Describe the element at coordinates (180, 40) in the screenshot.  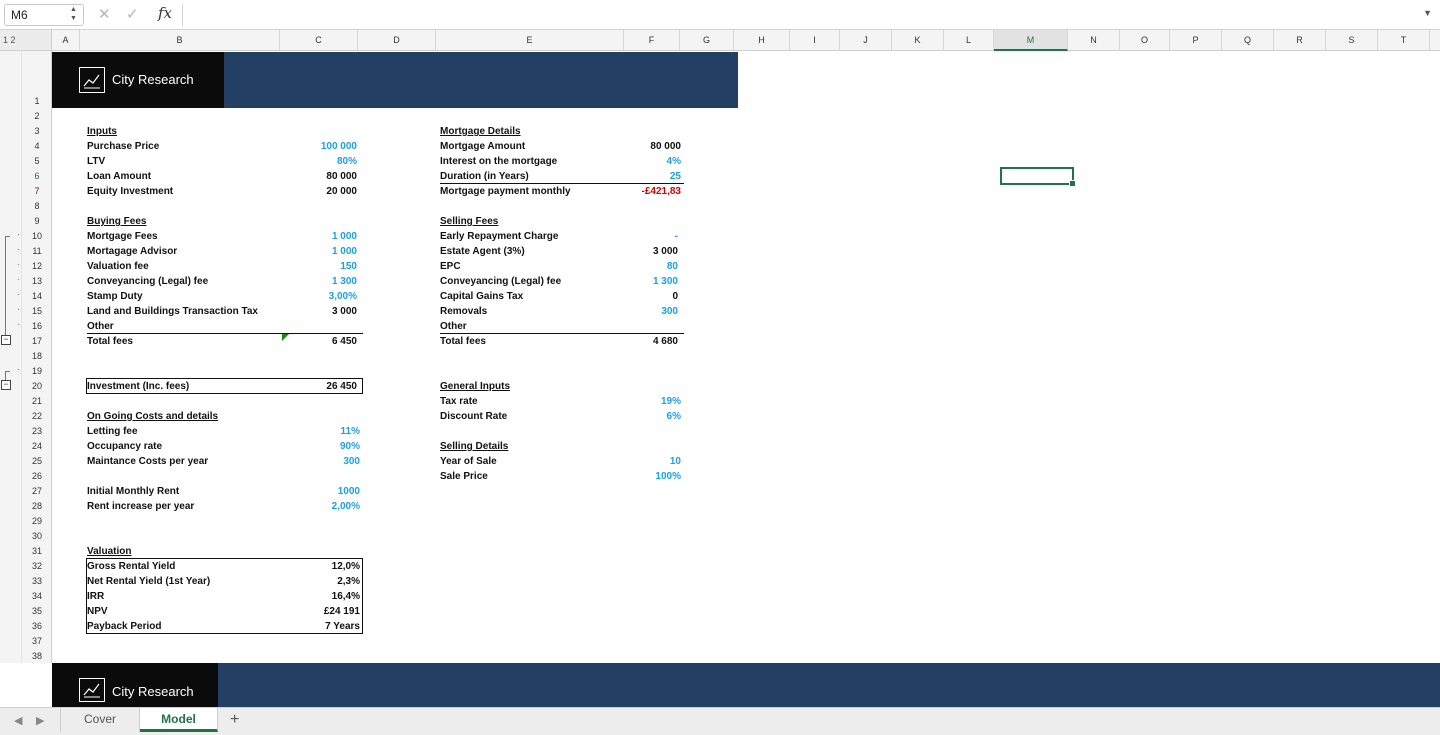
I see `column-header-b: B` at that location.